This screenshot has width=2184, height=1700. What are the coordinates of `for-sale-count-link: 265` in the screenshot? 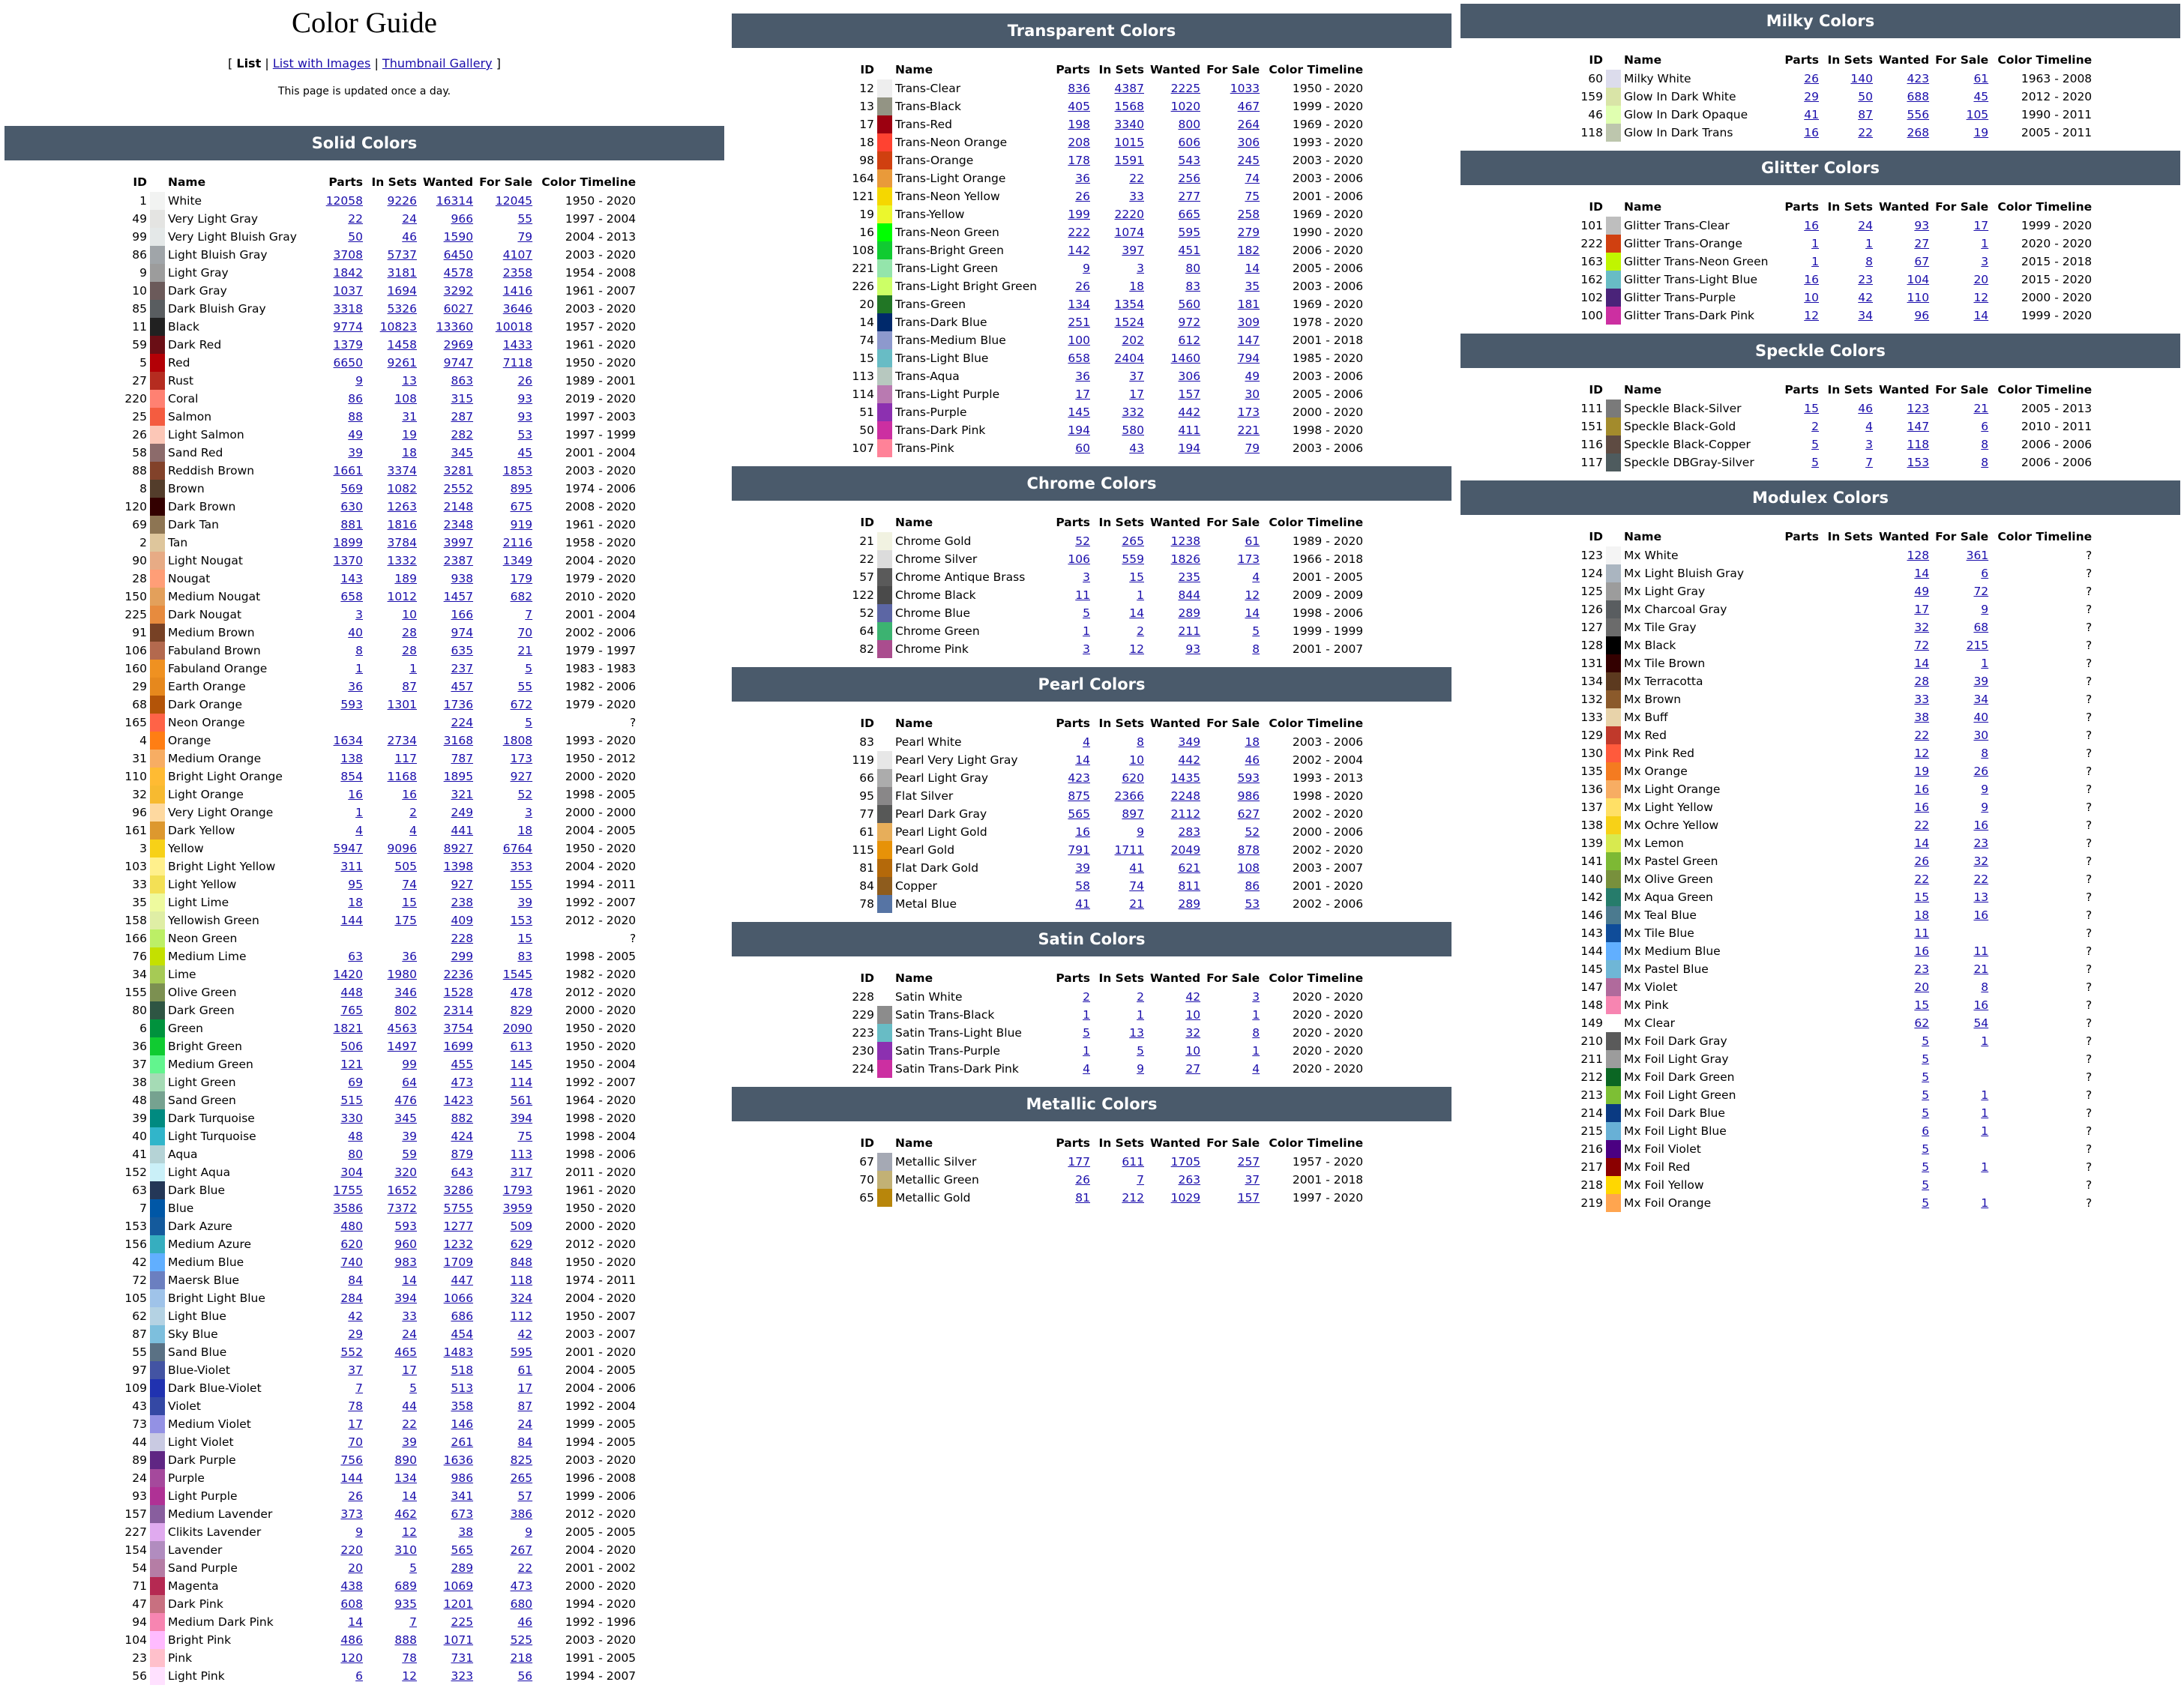 It's located at (522, 1478).